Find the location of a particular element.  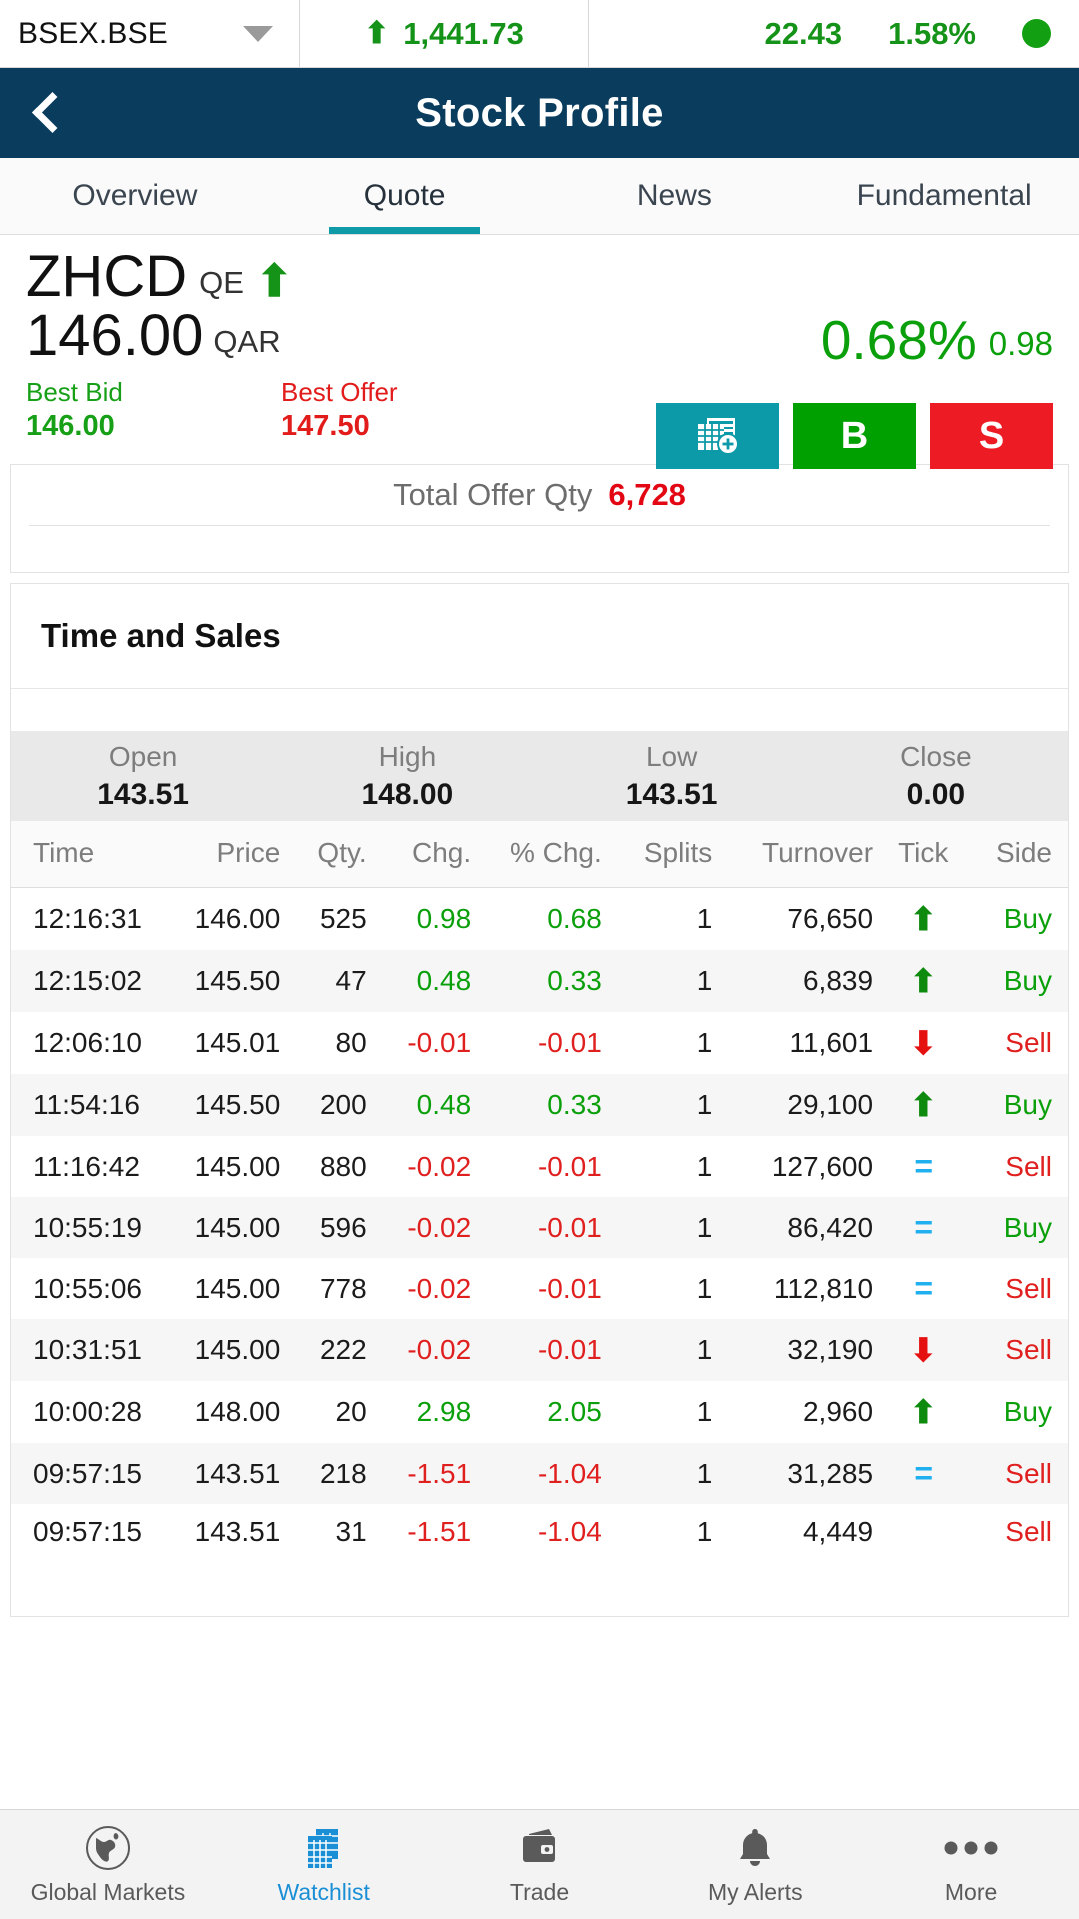

cell-time: 12:16:31 is located at coordinates (87, 919).